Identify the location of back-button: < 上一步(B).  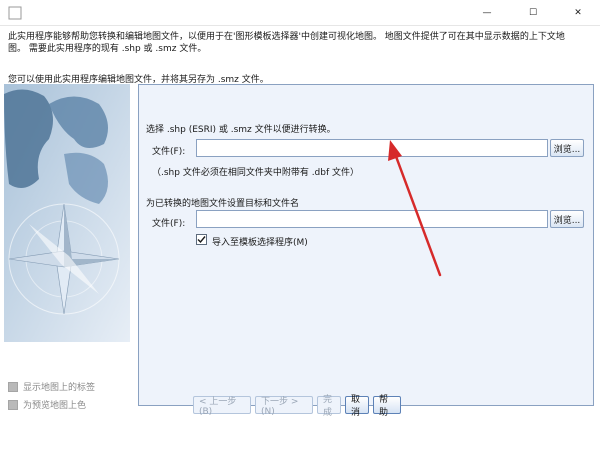
(222, 406).